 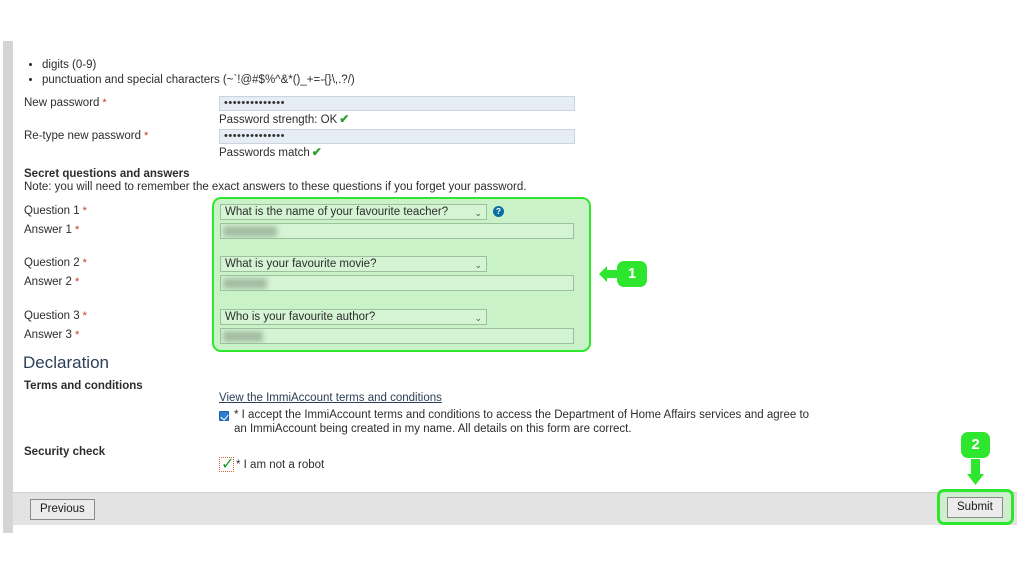 I want to click on password-rule-item: digits (0-9), so click(x=198, y=65).